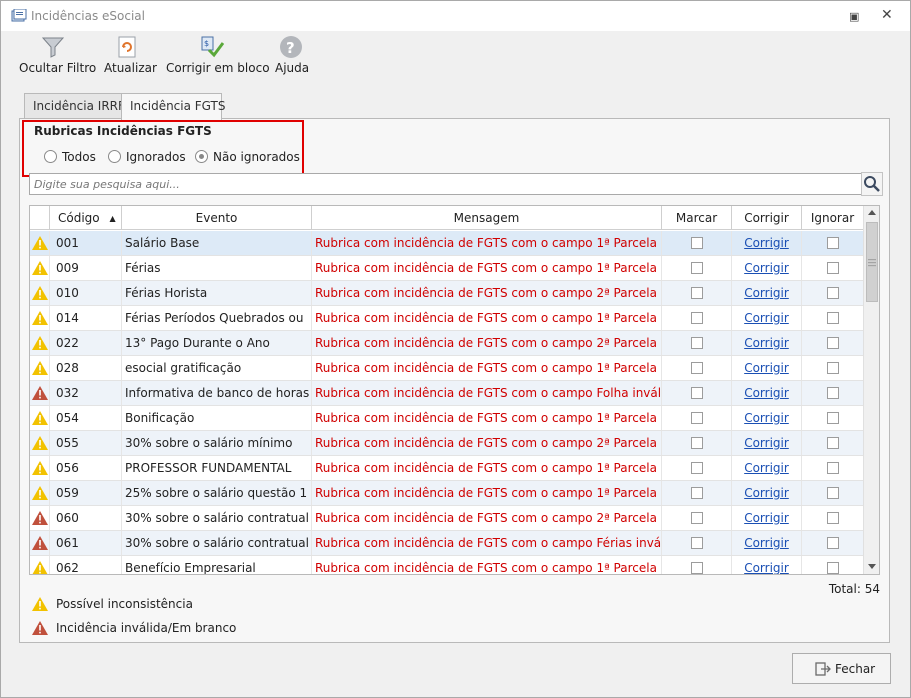 This screenshot has height=698, width=911. I want to click on radio-not-ignored-circle, so click(201, 156).